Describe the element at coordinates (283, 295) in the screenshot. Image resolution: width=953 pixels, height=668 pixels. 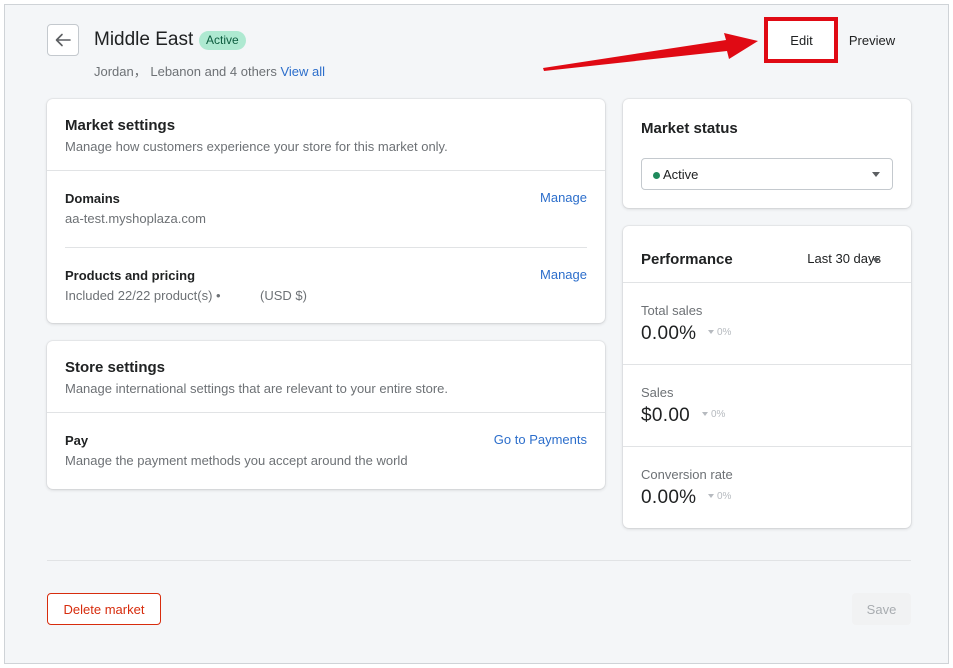
I see `products-pricing-currency: (USD $)` at that location.